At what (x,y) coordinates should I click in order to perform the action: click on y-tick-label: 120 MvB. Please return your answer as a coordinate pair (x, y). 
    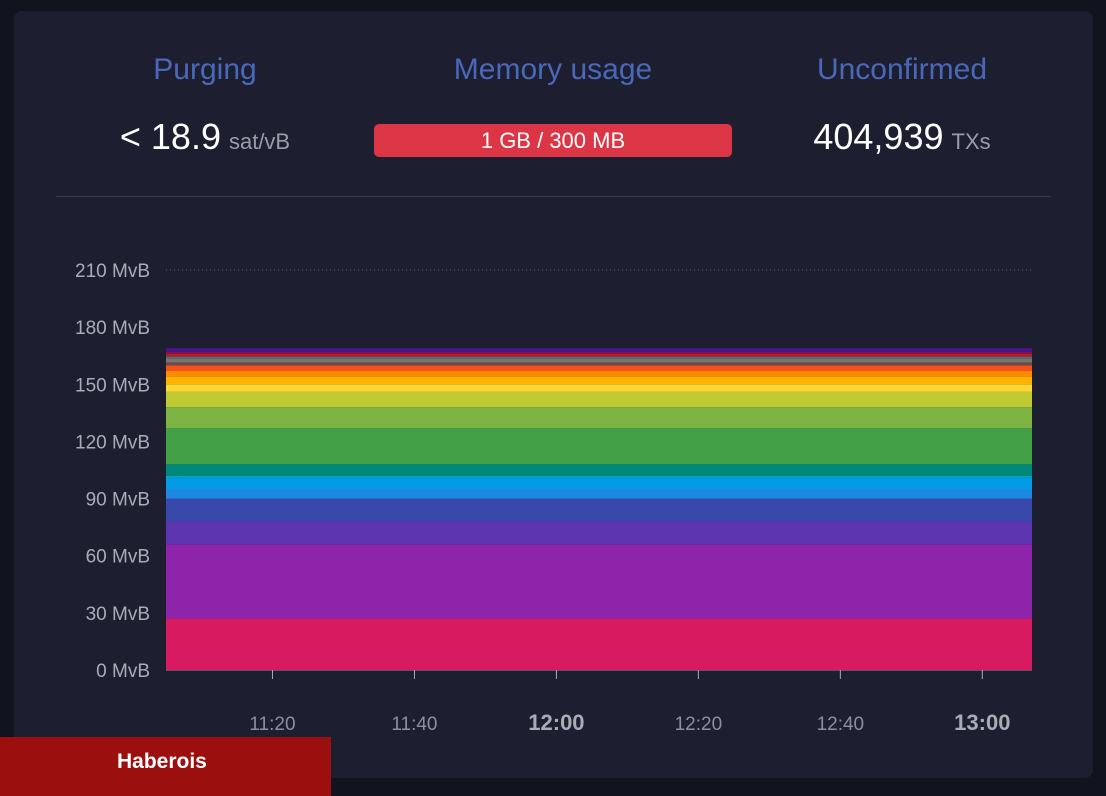
    Looking at the image, I should click on (112, 442).